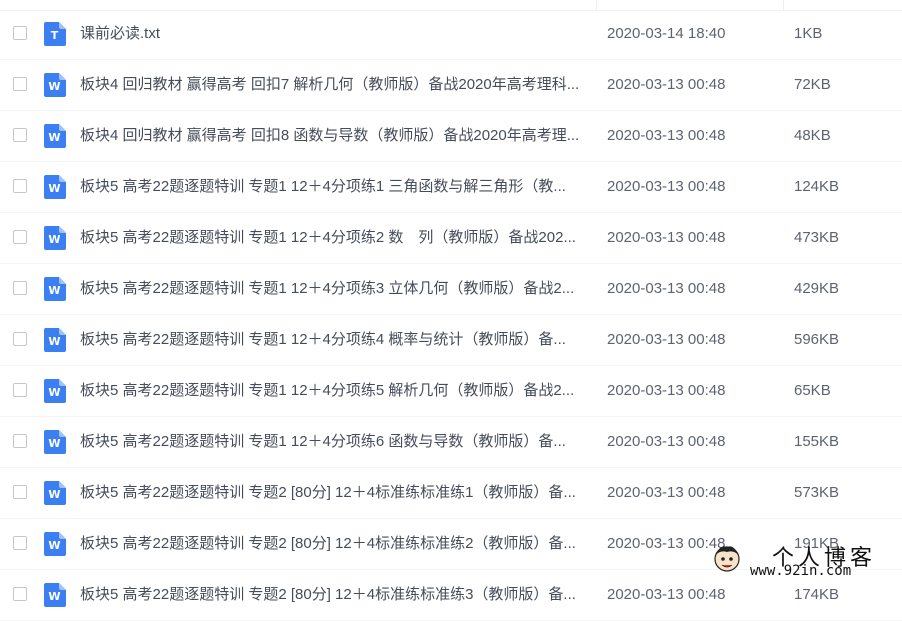 Image resolution: width=902 pixels, height=621 pixels. What do you see at coordinates (812, 135) in the screenshot?
I see `file-size: 48KB` at bounding box center [812, 135].